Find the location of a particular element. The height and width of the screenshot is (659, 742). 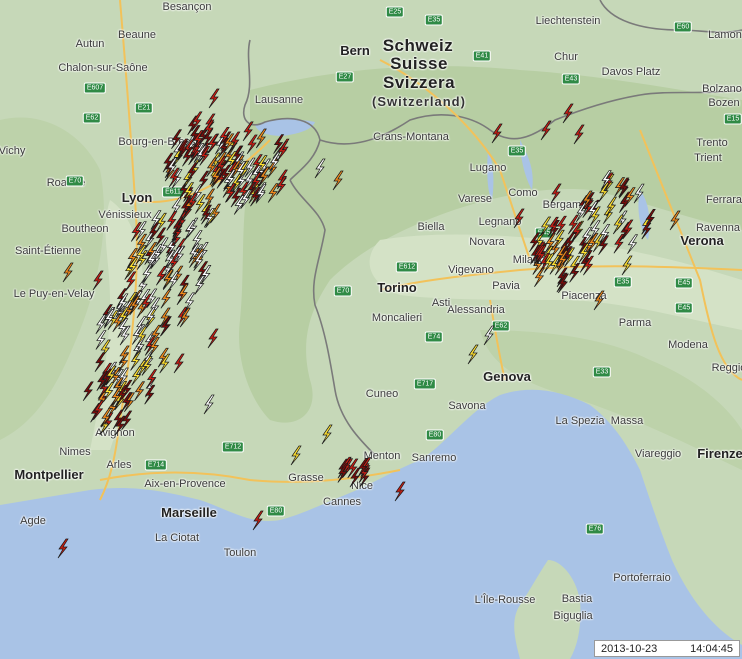

timestamp-box: 2013-10-23 14:04:45 is located at coordinates (667, 648).